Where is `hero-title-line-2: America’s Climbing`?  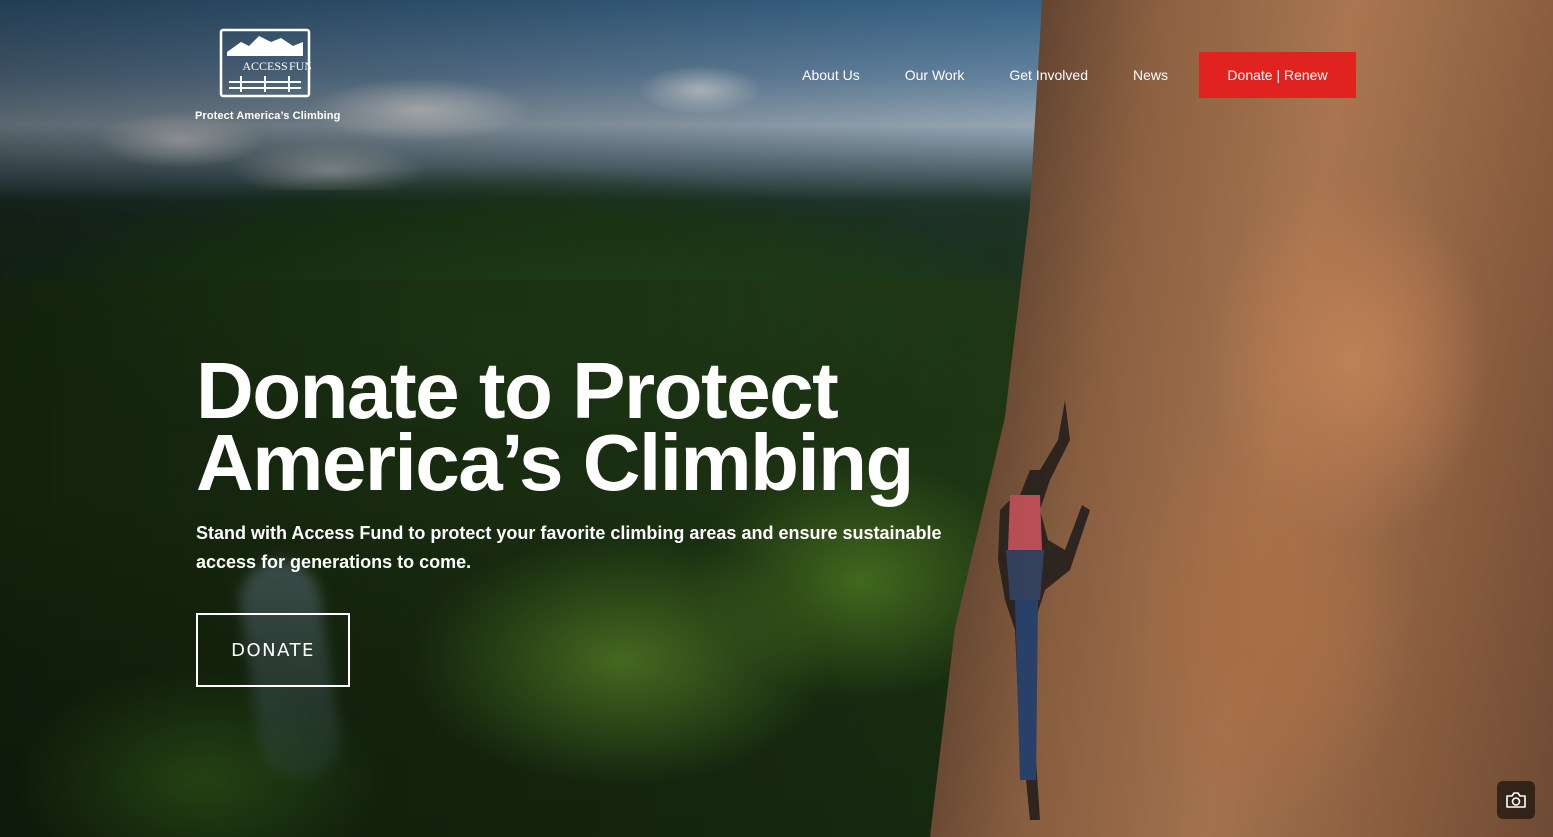 hero-title-line-2: America’s Climbing is located at coordinates (555, 462).